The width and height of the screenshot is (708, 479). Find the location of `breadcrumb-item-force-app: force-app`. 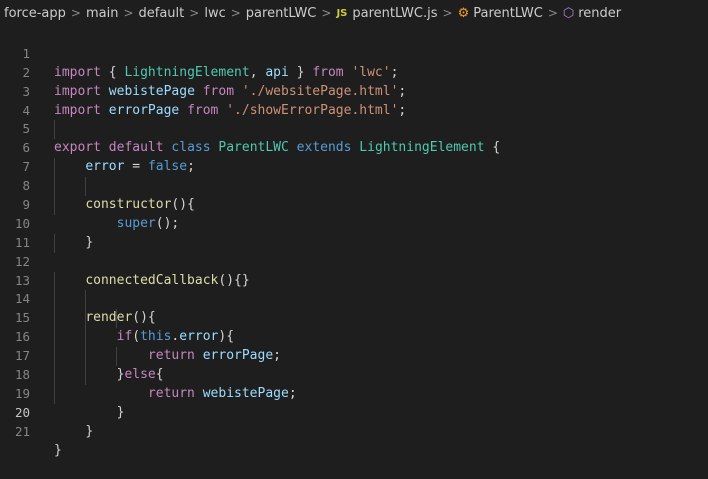

breadcrumb-item-force-app: force-app is located at coordinates (35, 13).